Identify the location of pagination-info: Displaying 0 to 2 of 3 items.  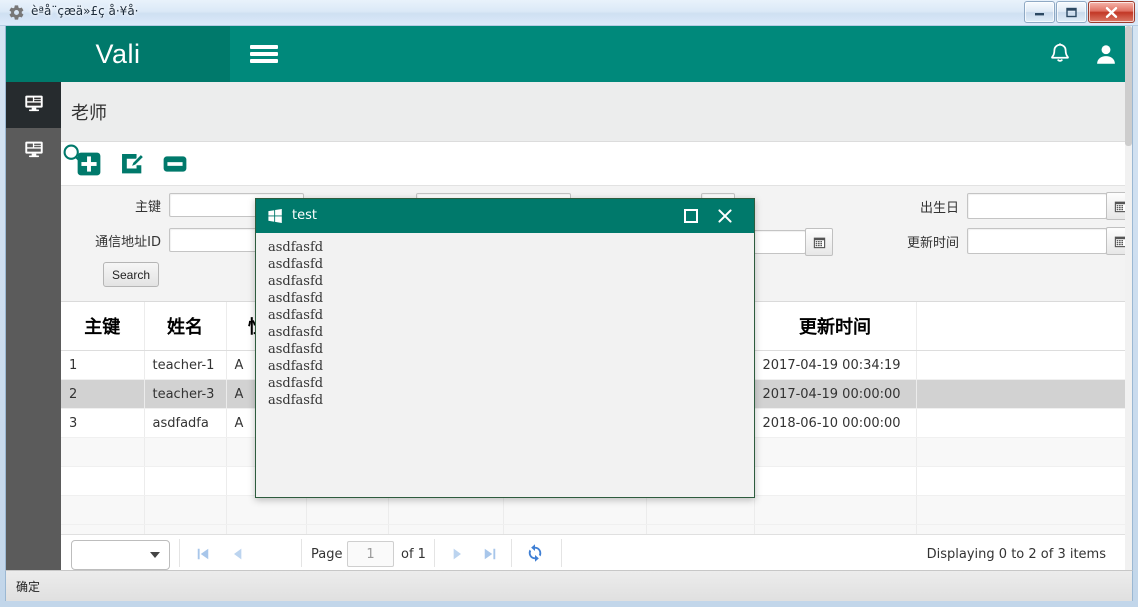
(1016, 554).